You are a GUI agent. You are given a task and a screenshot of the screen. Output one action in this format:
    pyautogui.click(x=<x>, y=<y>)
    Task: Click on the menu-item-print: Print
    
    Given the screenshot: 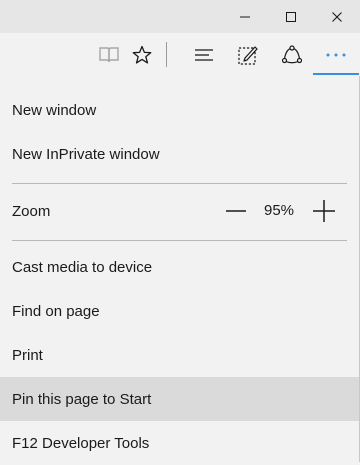 What is the action you would take?
    pyautogui.click(x=179, y=355)
    